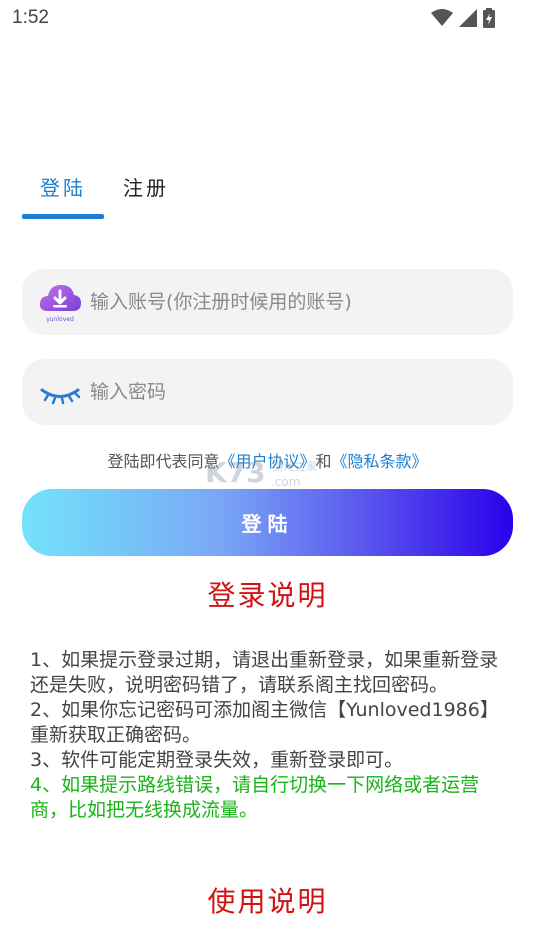 The width and height of the screenshot is (535, 951). Describe the element at coordinates (489, 18) in the screenshot. I see `battery-charging-icon` at that location.